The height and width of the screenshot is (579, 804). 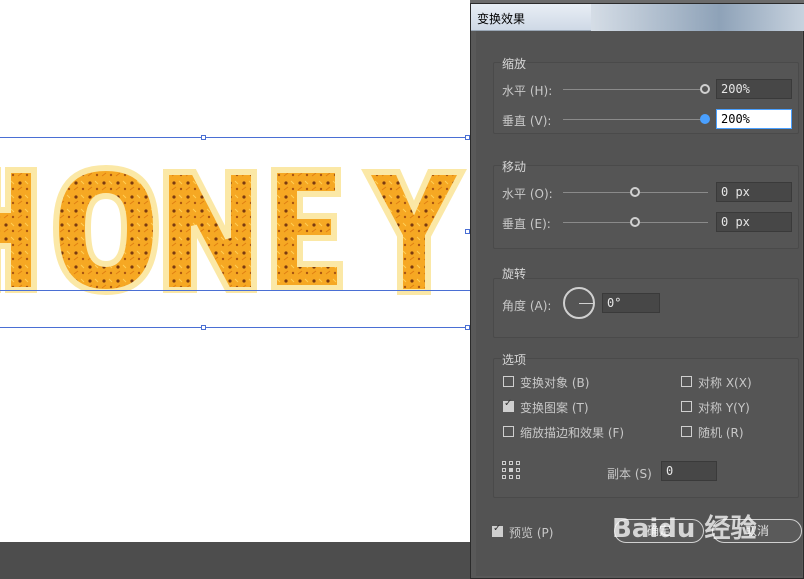 What do you see at coordinates (508, 431) in the screenshot?
I see `scale-strokes-checkbox` at bounding box center [508, 431].